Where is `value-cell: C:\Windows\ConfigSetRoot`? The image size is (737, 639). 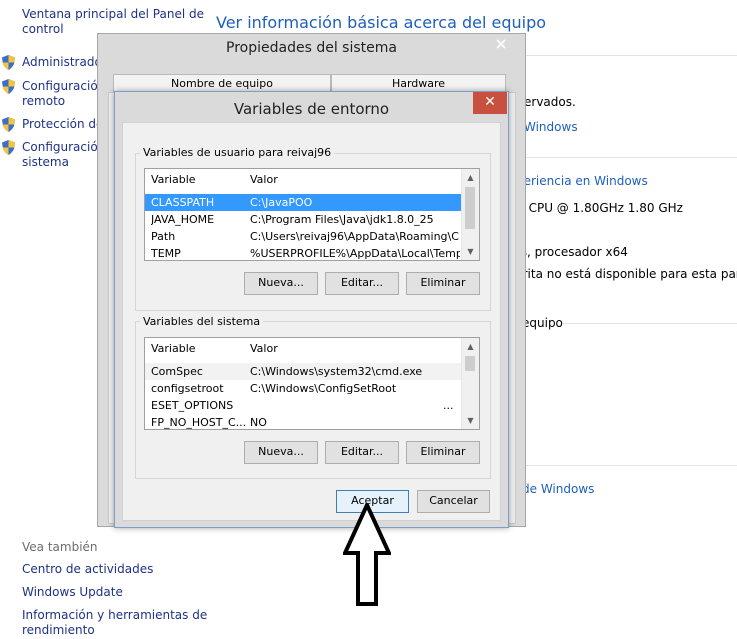 value-cell: C:\Windows\ConfigSetRoot is located at coordinates (323, 388).